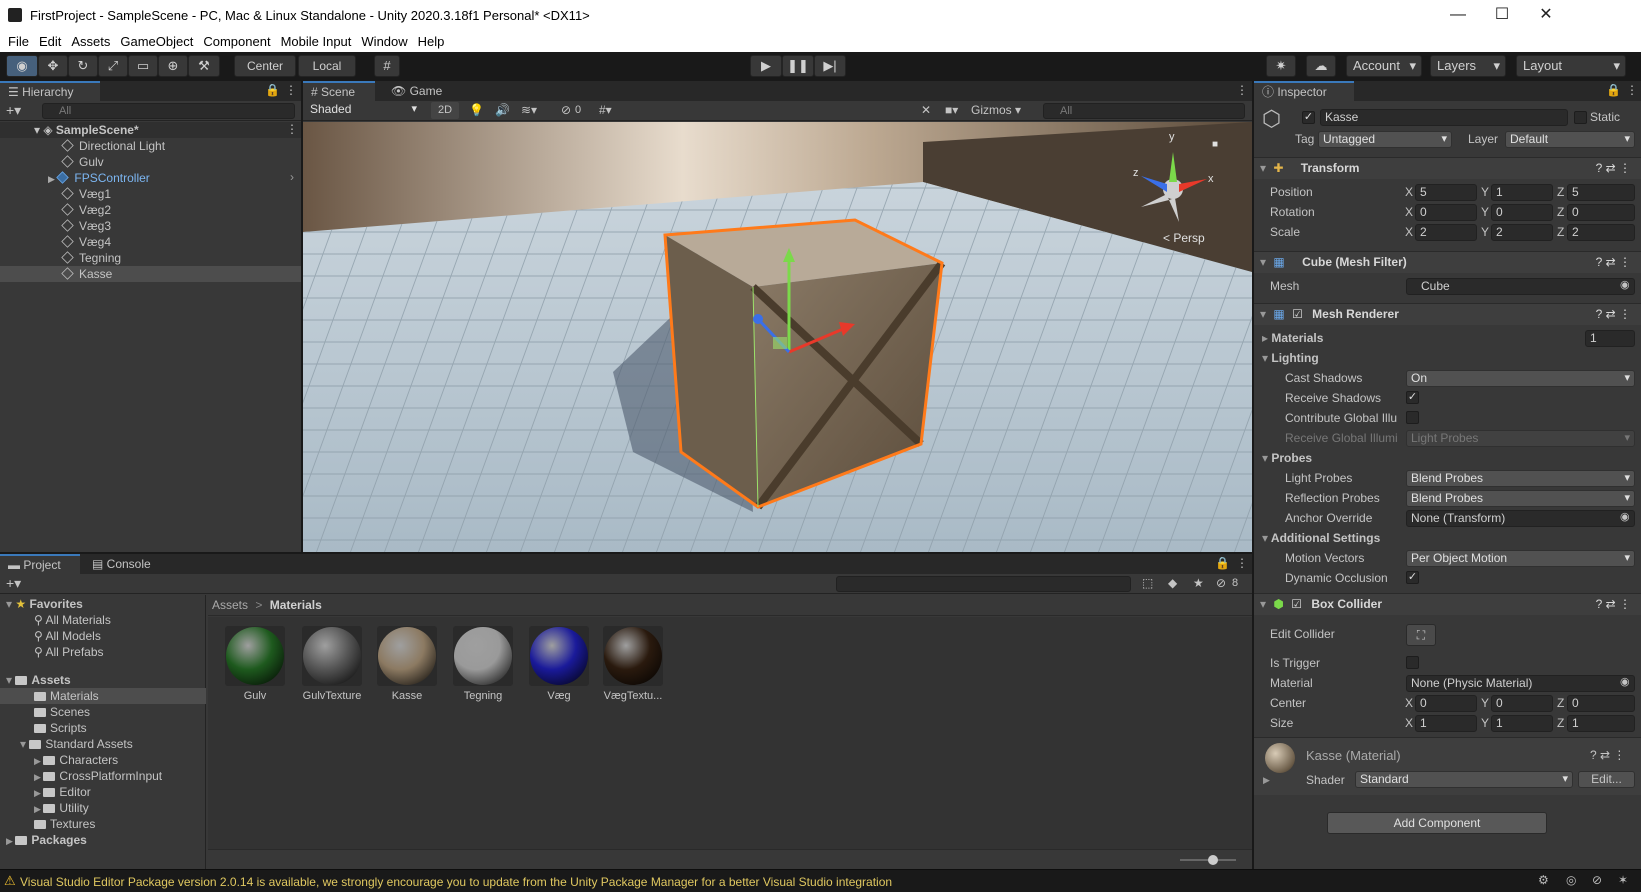 The image size is (1641, 892). What do you see at coordinates (1520, 683) in the screenshot?
I see `physic-material-field: None (Physic Material)` at bounding box center [1520, 683].